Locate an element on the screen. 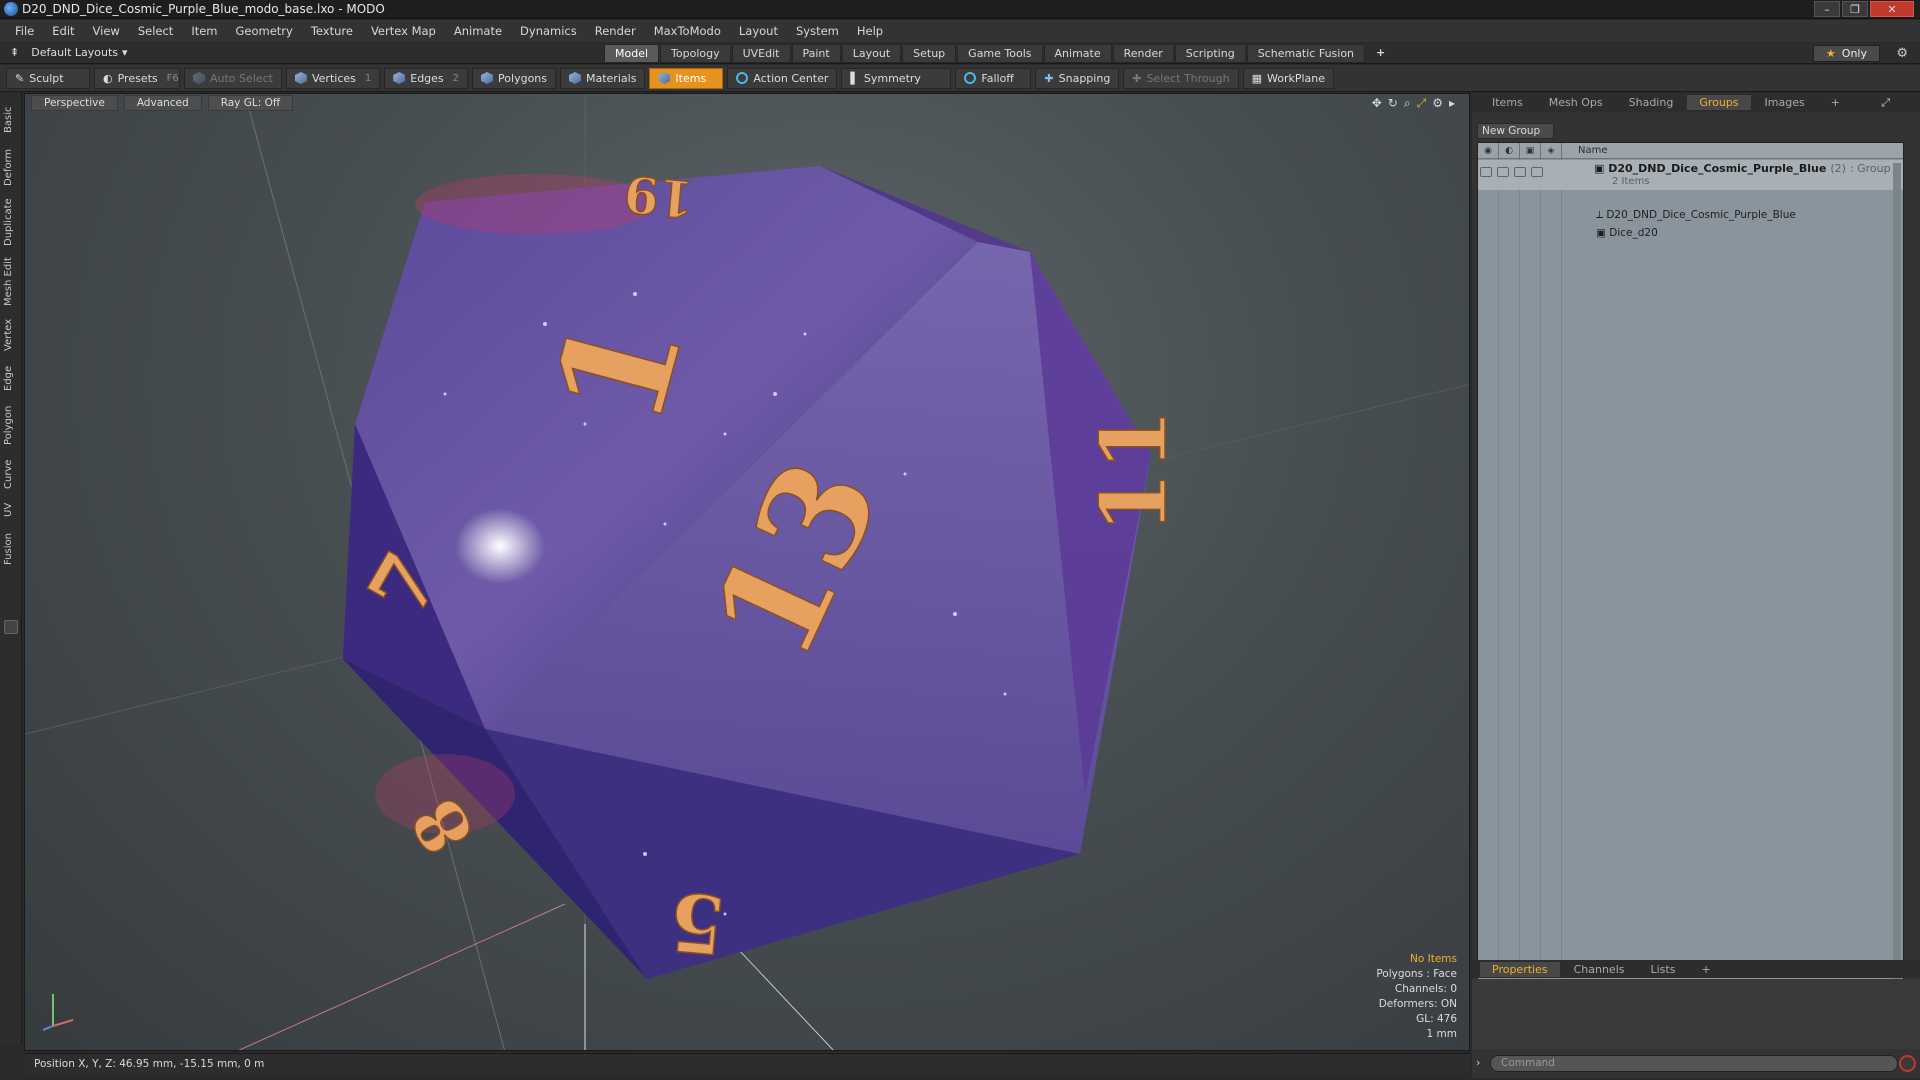 Image resolution: width=1920 pixels, height=1080 pixels. group-icon: ▣ is located at coordinates (1601, 168).